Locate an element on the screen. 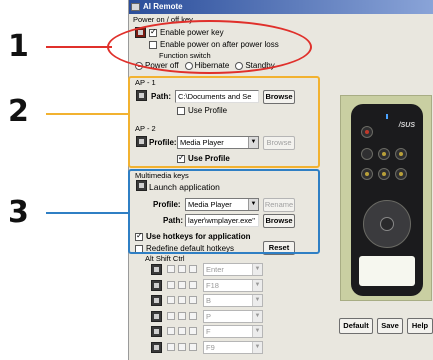 This screenshot has height=360, width=433. stop-icon is located at coordinates (156, 285).